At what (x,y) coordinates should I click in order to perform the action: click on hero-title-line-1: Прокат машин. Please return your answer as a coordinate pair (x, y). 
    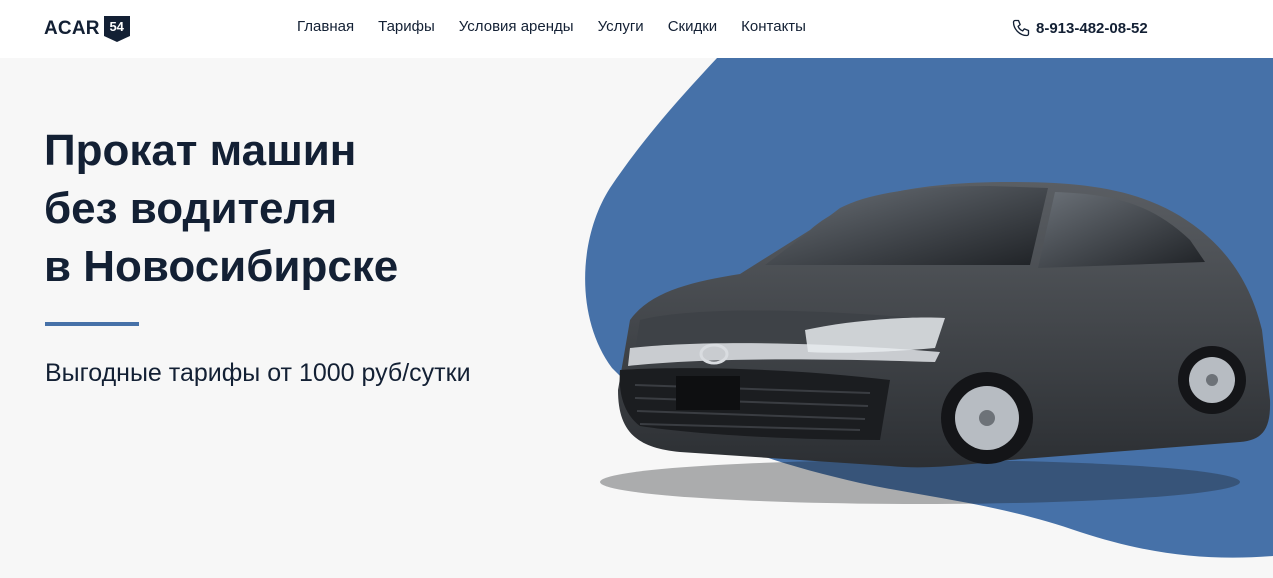
    Looking at the image, I should click on (200, 150).